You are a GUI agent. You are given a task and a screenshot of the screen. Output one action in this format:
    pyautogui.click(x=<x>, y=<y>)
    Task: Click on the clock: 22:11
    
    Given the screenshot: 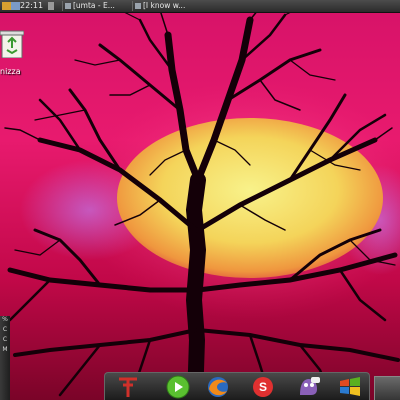 What is the action you would take?
    pyautogui.click(x=31, y=6)
    